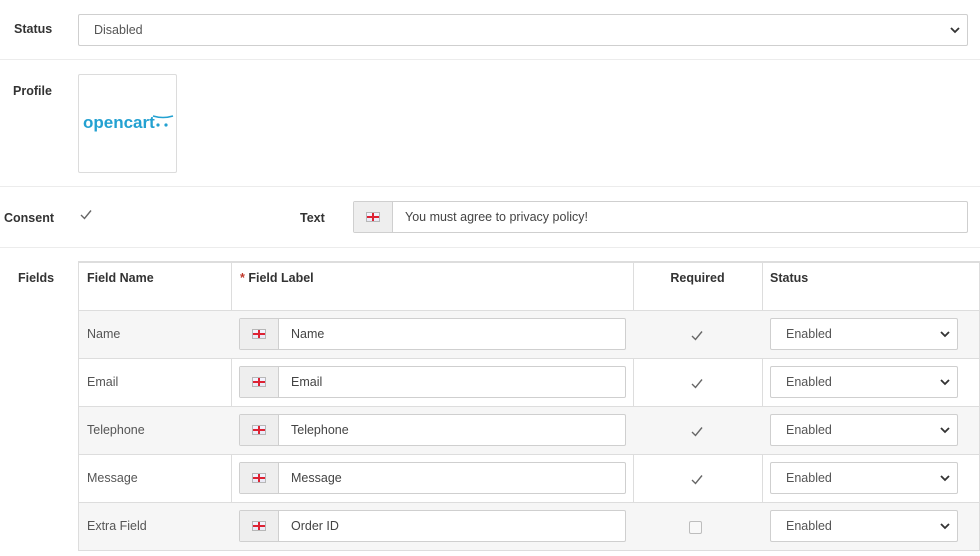 The image size is (980, 556). I want to click on status-select-value: Disabled, so click(118, 30).